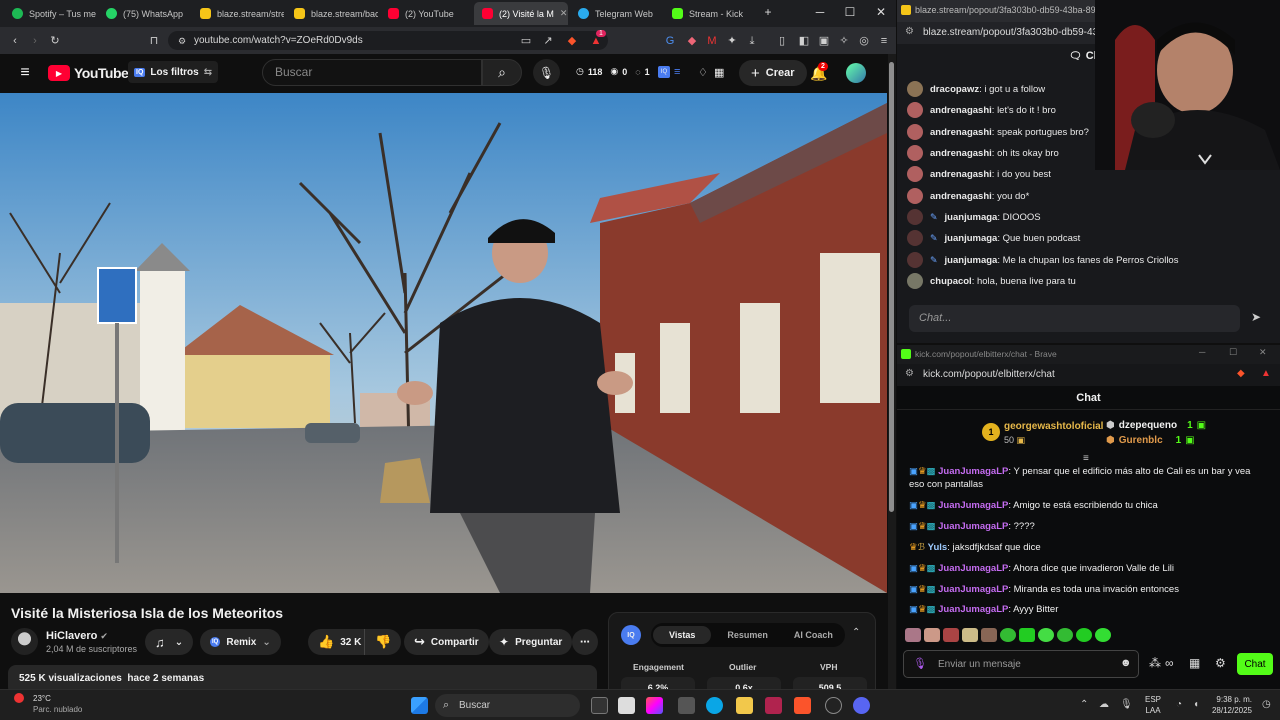 This screenshot has height=720, width=1280. I want to click on create-button: + Crear, so click(773, 73).